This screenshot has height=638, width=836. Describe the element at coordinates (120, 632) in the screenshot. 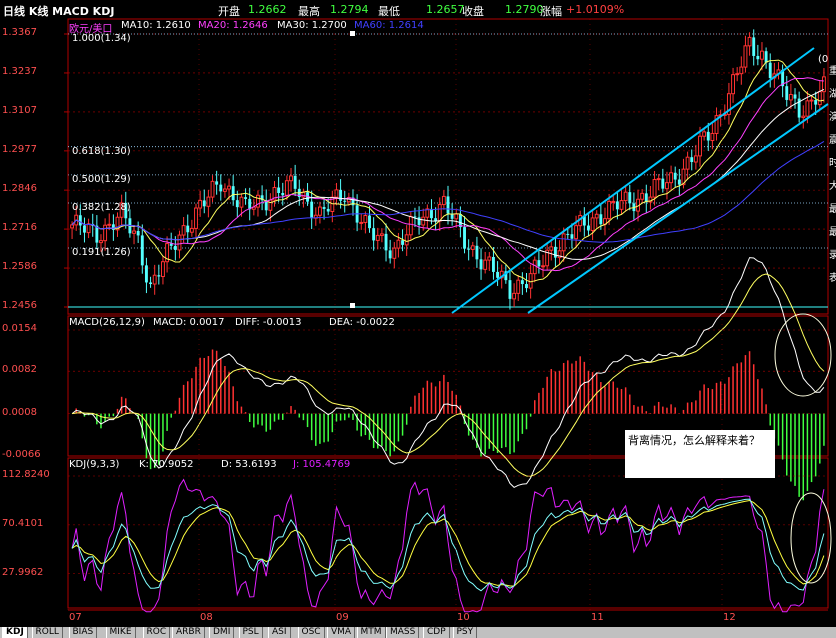

I see `tab-mike: MIKE` at that location.